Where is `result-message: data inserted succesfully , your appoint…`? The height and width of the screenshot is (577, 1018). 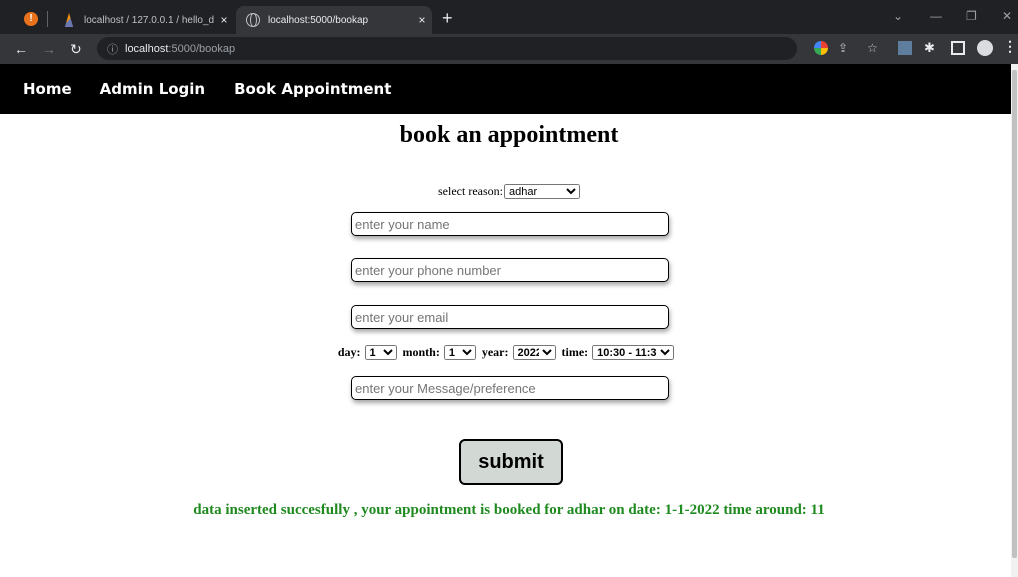
result-message: data inserted succesfully , your appoint… is located at coordinates (509, 510).